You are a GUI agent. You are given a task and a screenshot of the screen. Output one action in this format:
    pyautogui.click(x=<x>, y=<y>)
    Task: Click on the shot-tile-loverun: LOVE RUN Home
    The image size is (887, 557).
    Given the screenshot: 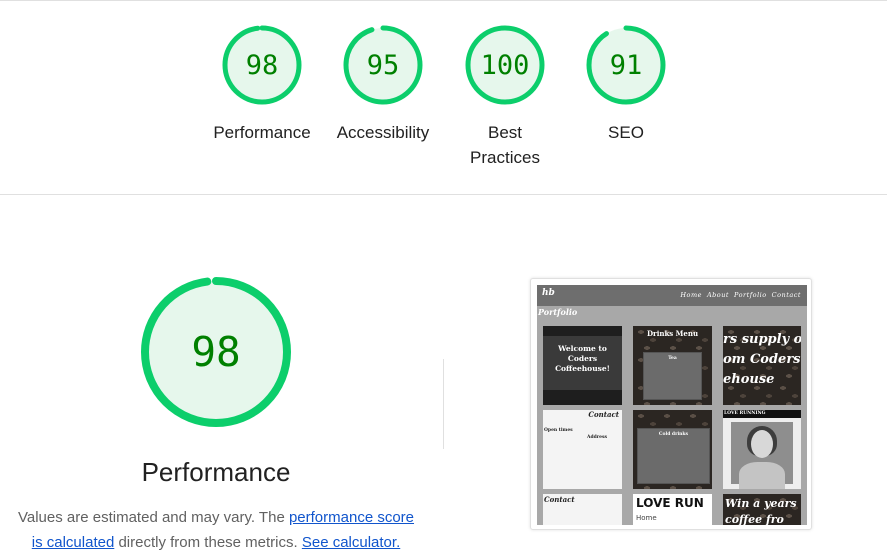 What is the action you would take?
    pyautogui.click(x=672, y=509)
    